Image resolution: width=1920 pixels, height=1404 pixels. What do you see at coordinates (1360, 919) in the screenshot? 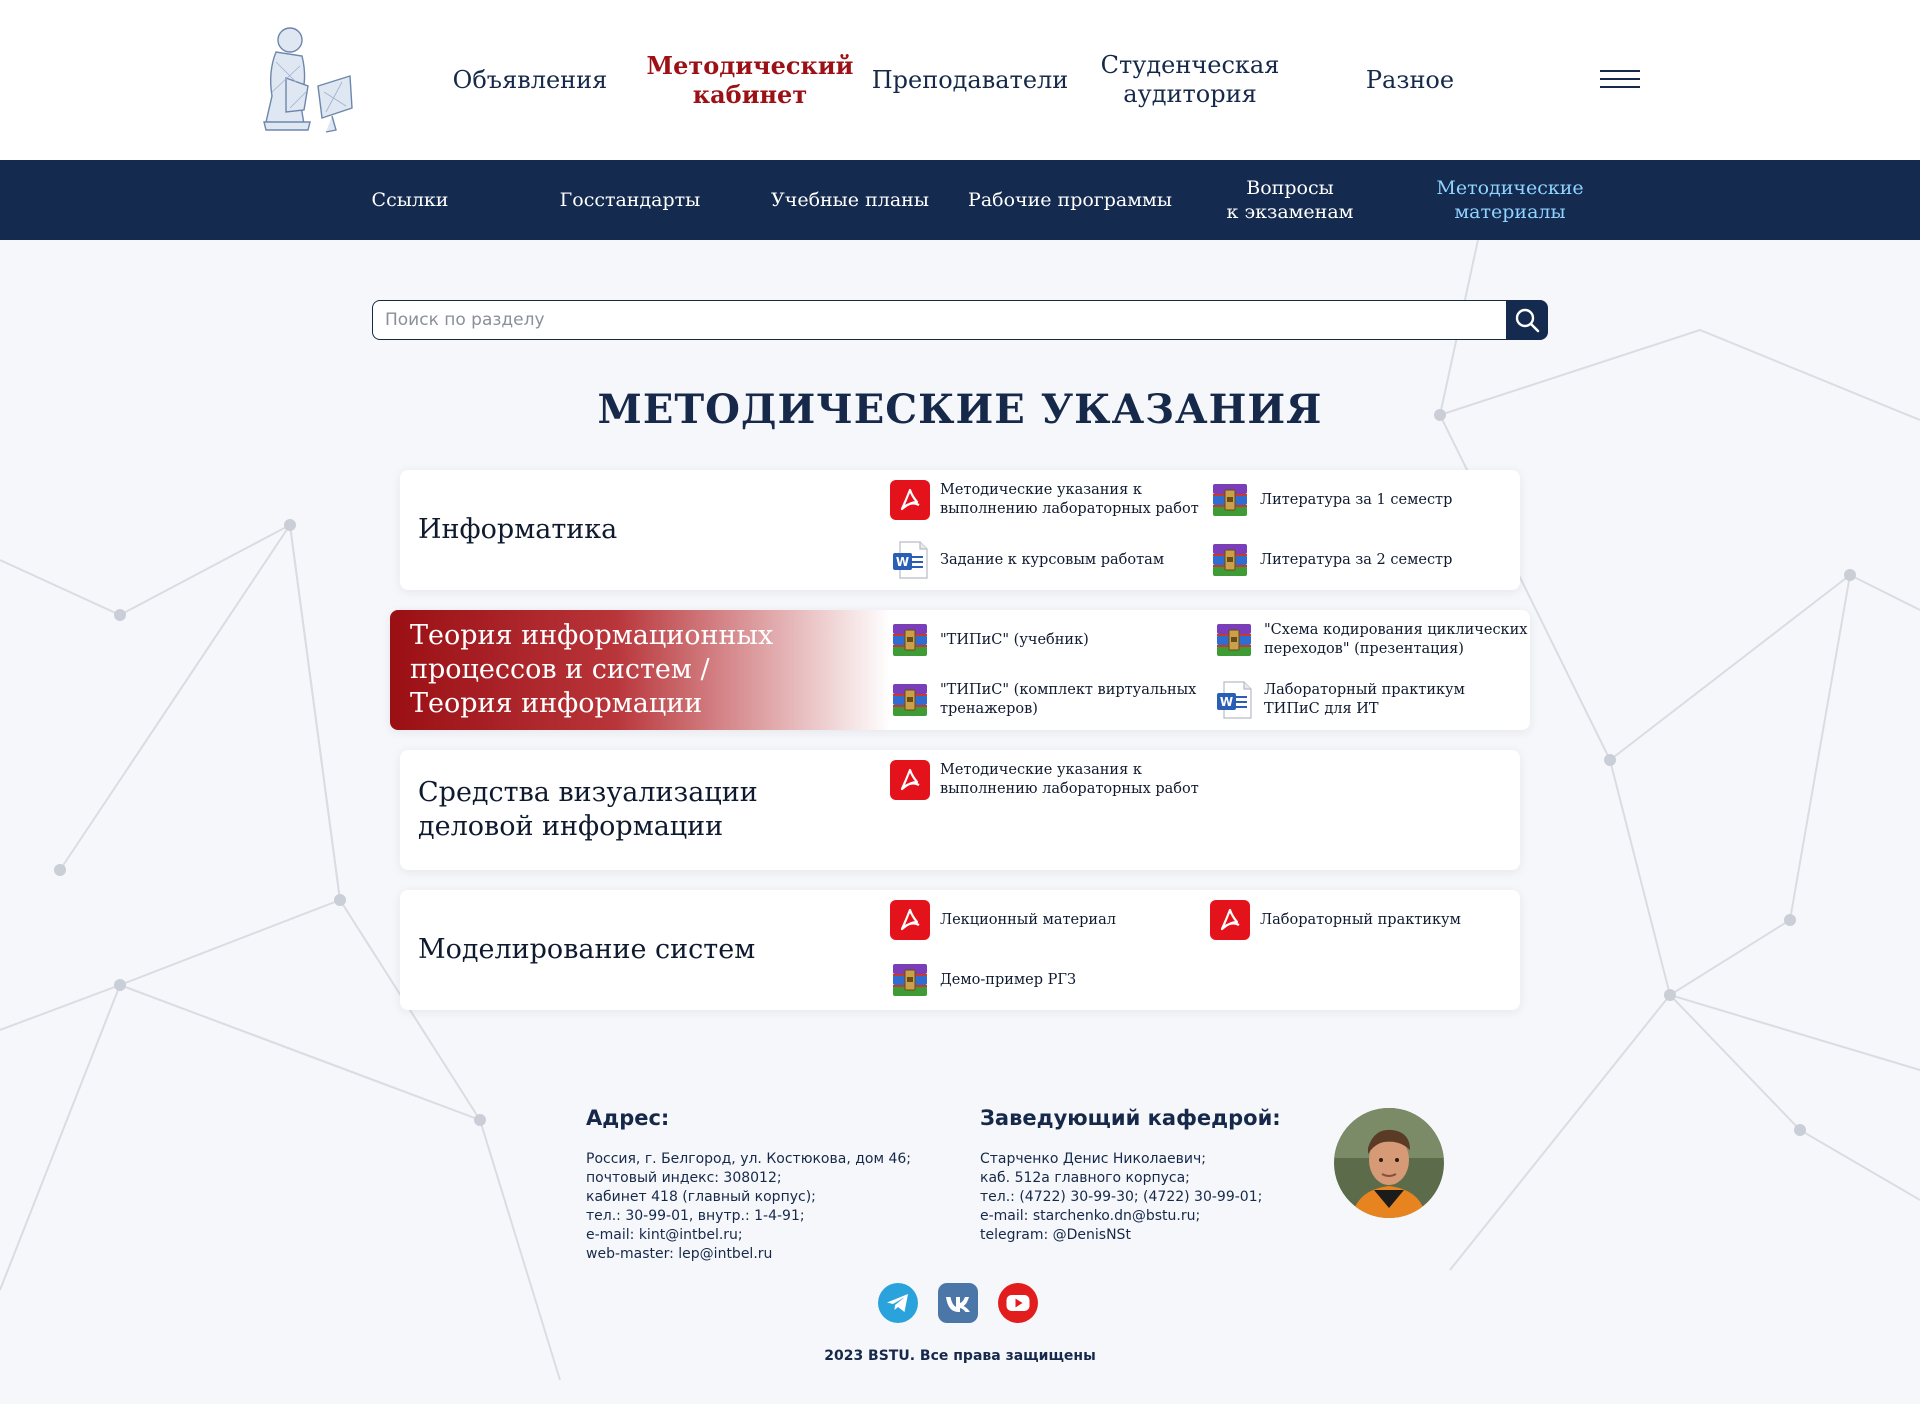
I see `file-label: Лабораторный практикум` at bounding box center [1360, 919].